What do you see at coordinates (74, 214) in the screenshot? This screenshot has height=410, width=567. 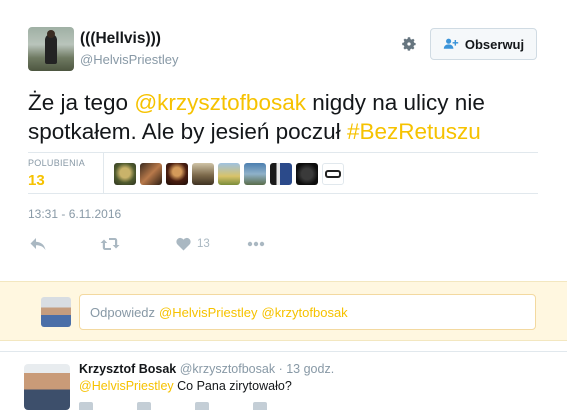 I see `tweet-timestamp: 13:31 - 6.11.2016` at bounding box center [74, 214].